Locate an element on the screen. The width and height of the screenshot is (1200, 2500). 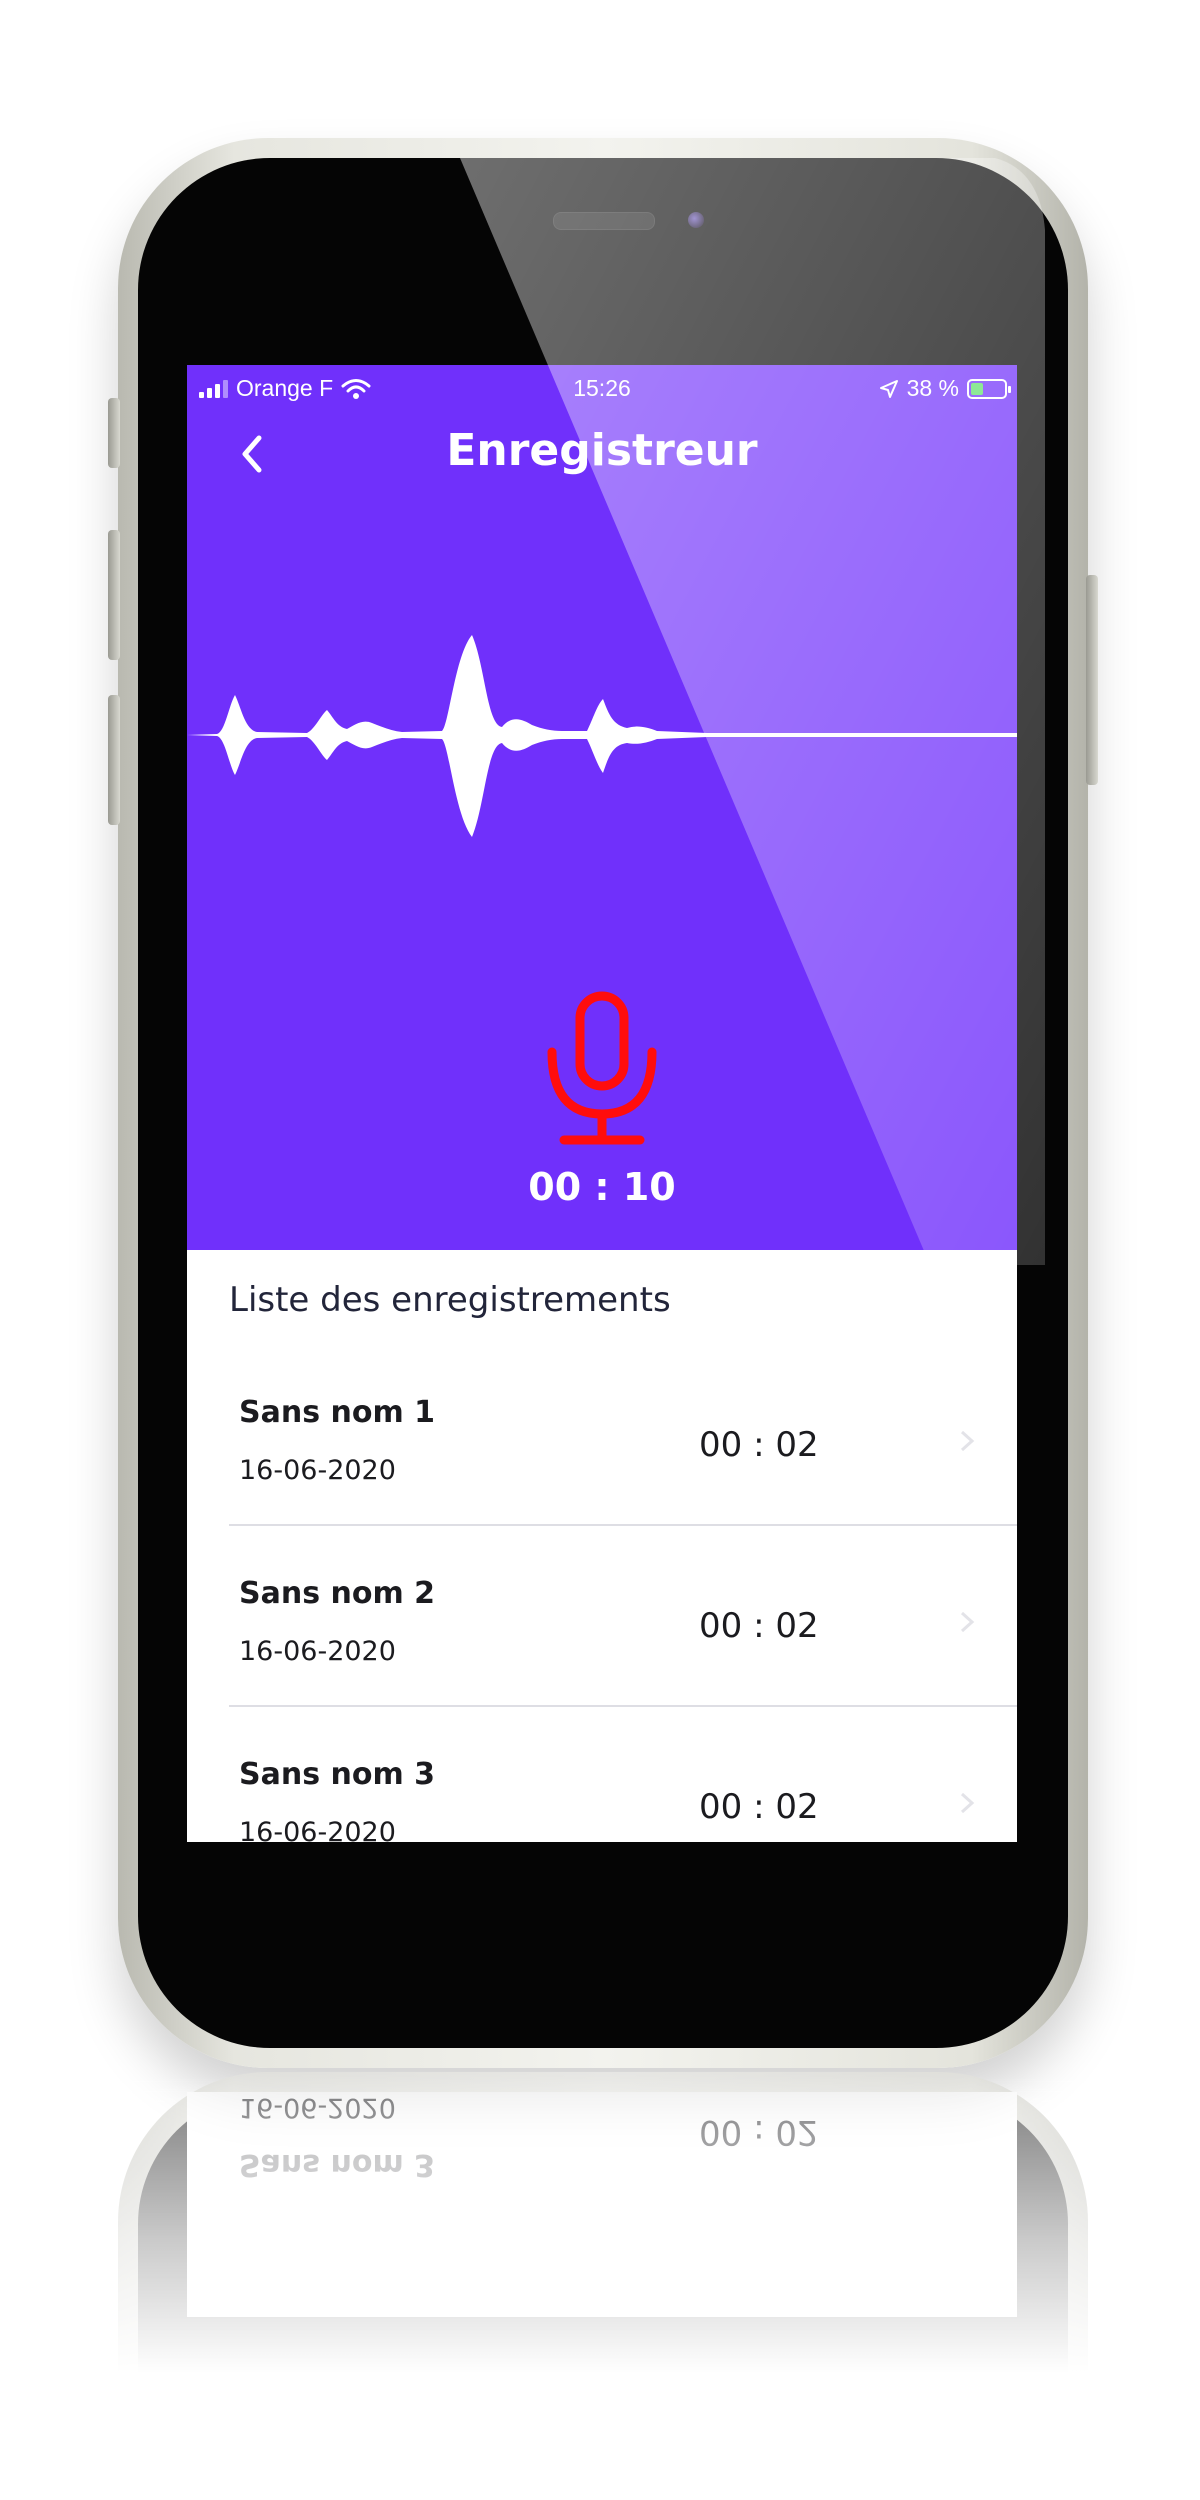
microphone-icon is located at coordinates (602, 1041).